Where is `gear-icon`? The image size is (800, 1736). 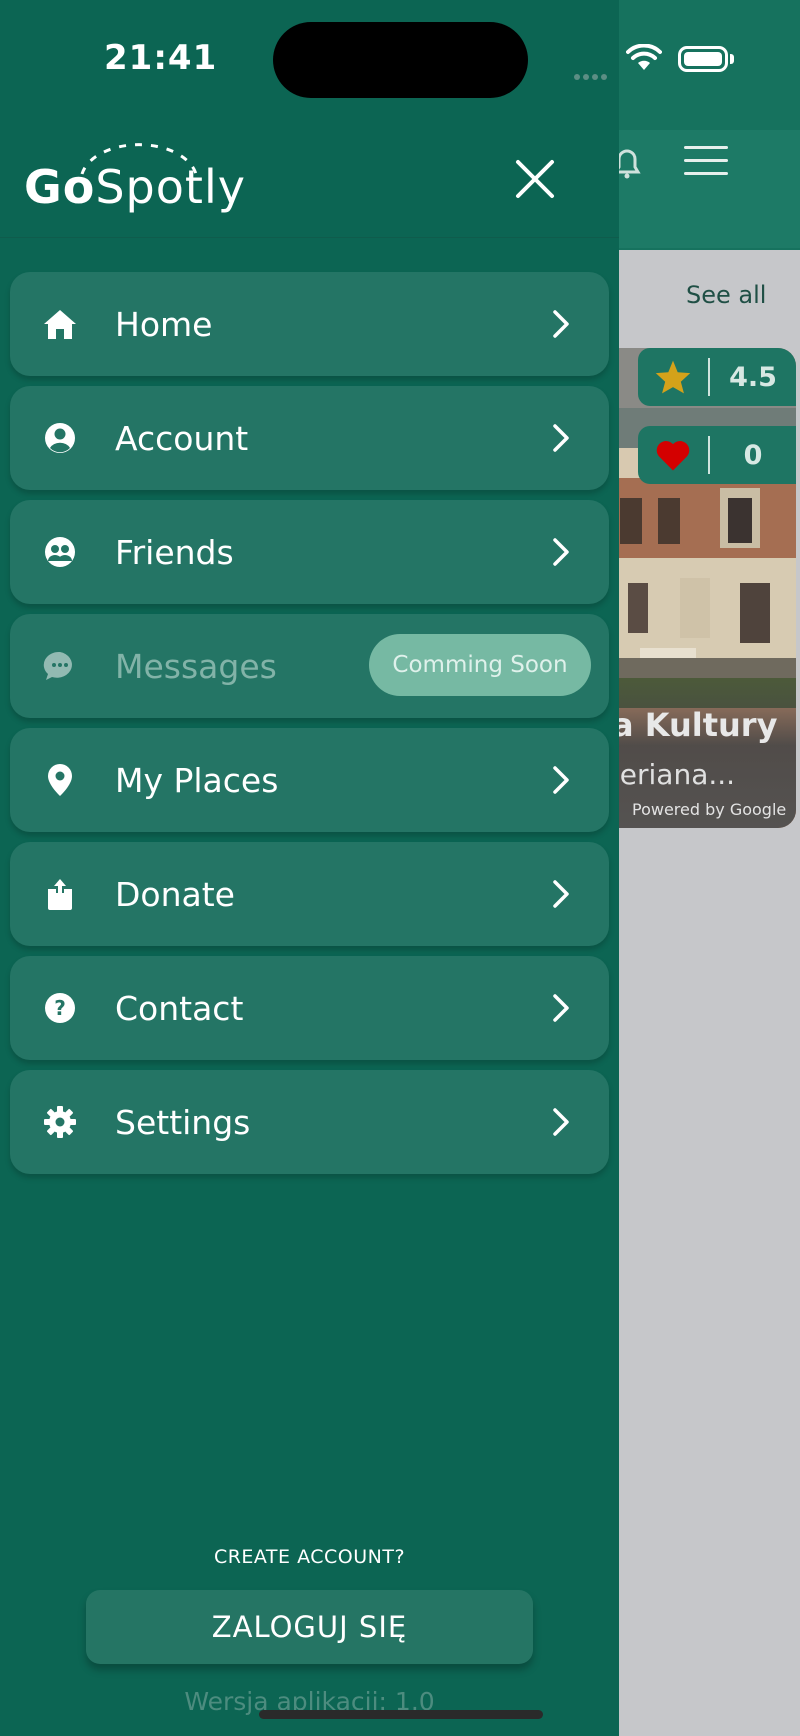 gear-icon is located at coordinates (60, 1122).